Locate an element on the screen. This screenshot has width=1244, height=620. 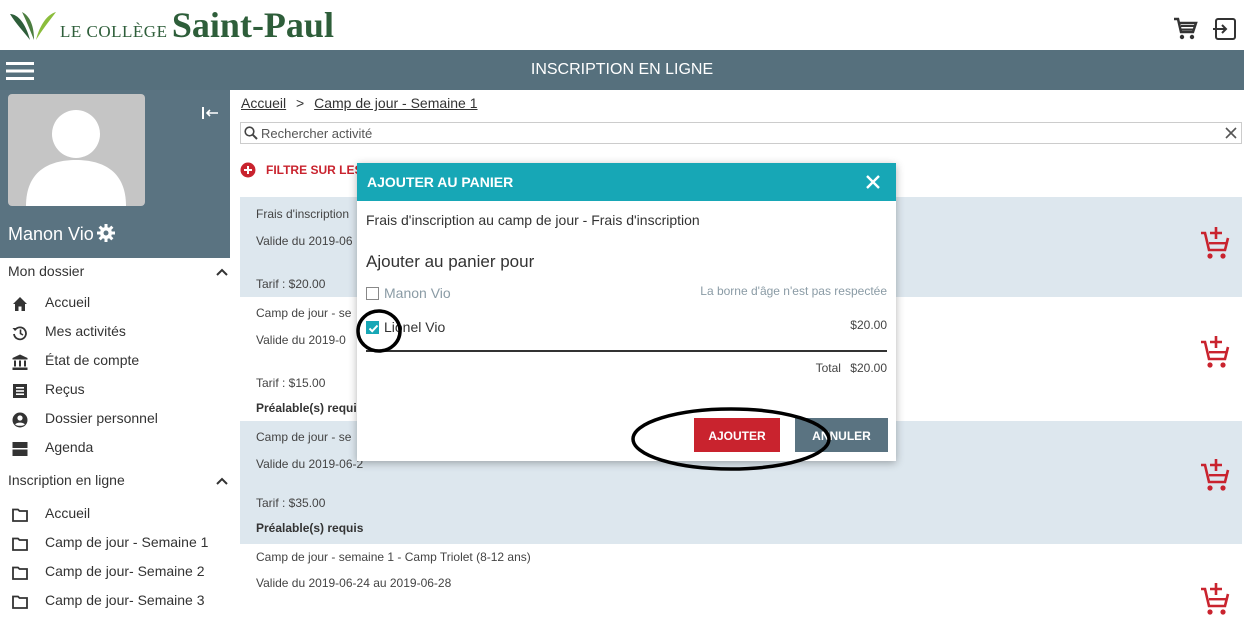
page-title: INSCRIPTION EN LIGNE is located at coordinates (622, 69).